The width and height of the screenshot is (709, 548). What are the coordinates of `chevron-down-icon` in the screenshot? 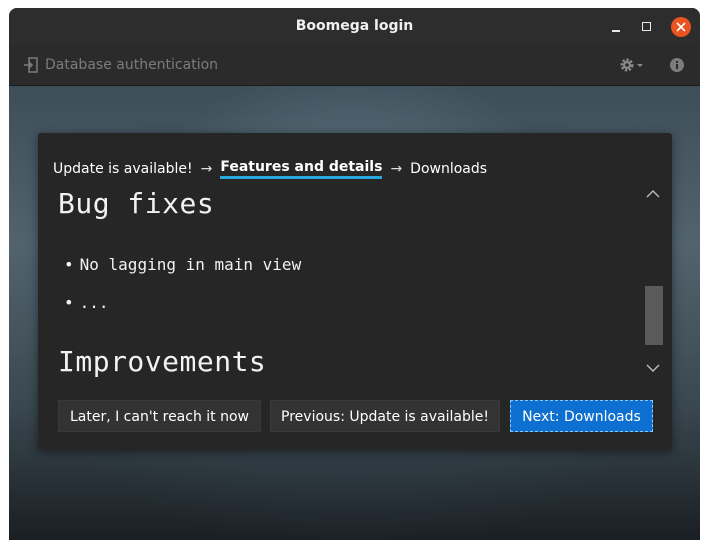 It's located at (653, 368).